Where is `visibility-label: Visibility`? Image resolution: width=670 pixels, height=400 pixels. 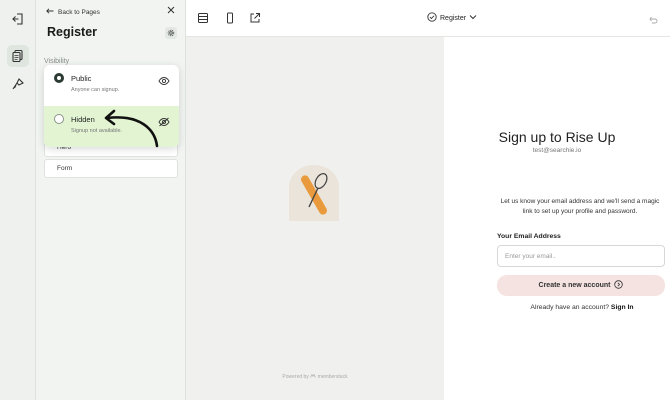 visibility-label: Visibility is located at coordinates (57, 61).